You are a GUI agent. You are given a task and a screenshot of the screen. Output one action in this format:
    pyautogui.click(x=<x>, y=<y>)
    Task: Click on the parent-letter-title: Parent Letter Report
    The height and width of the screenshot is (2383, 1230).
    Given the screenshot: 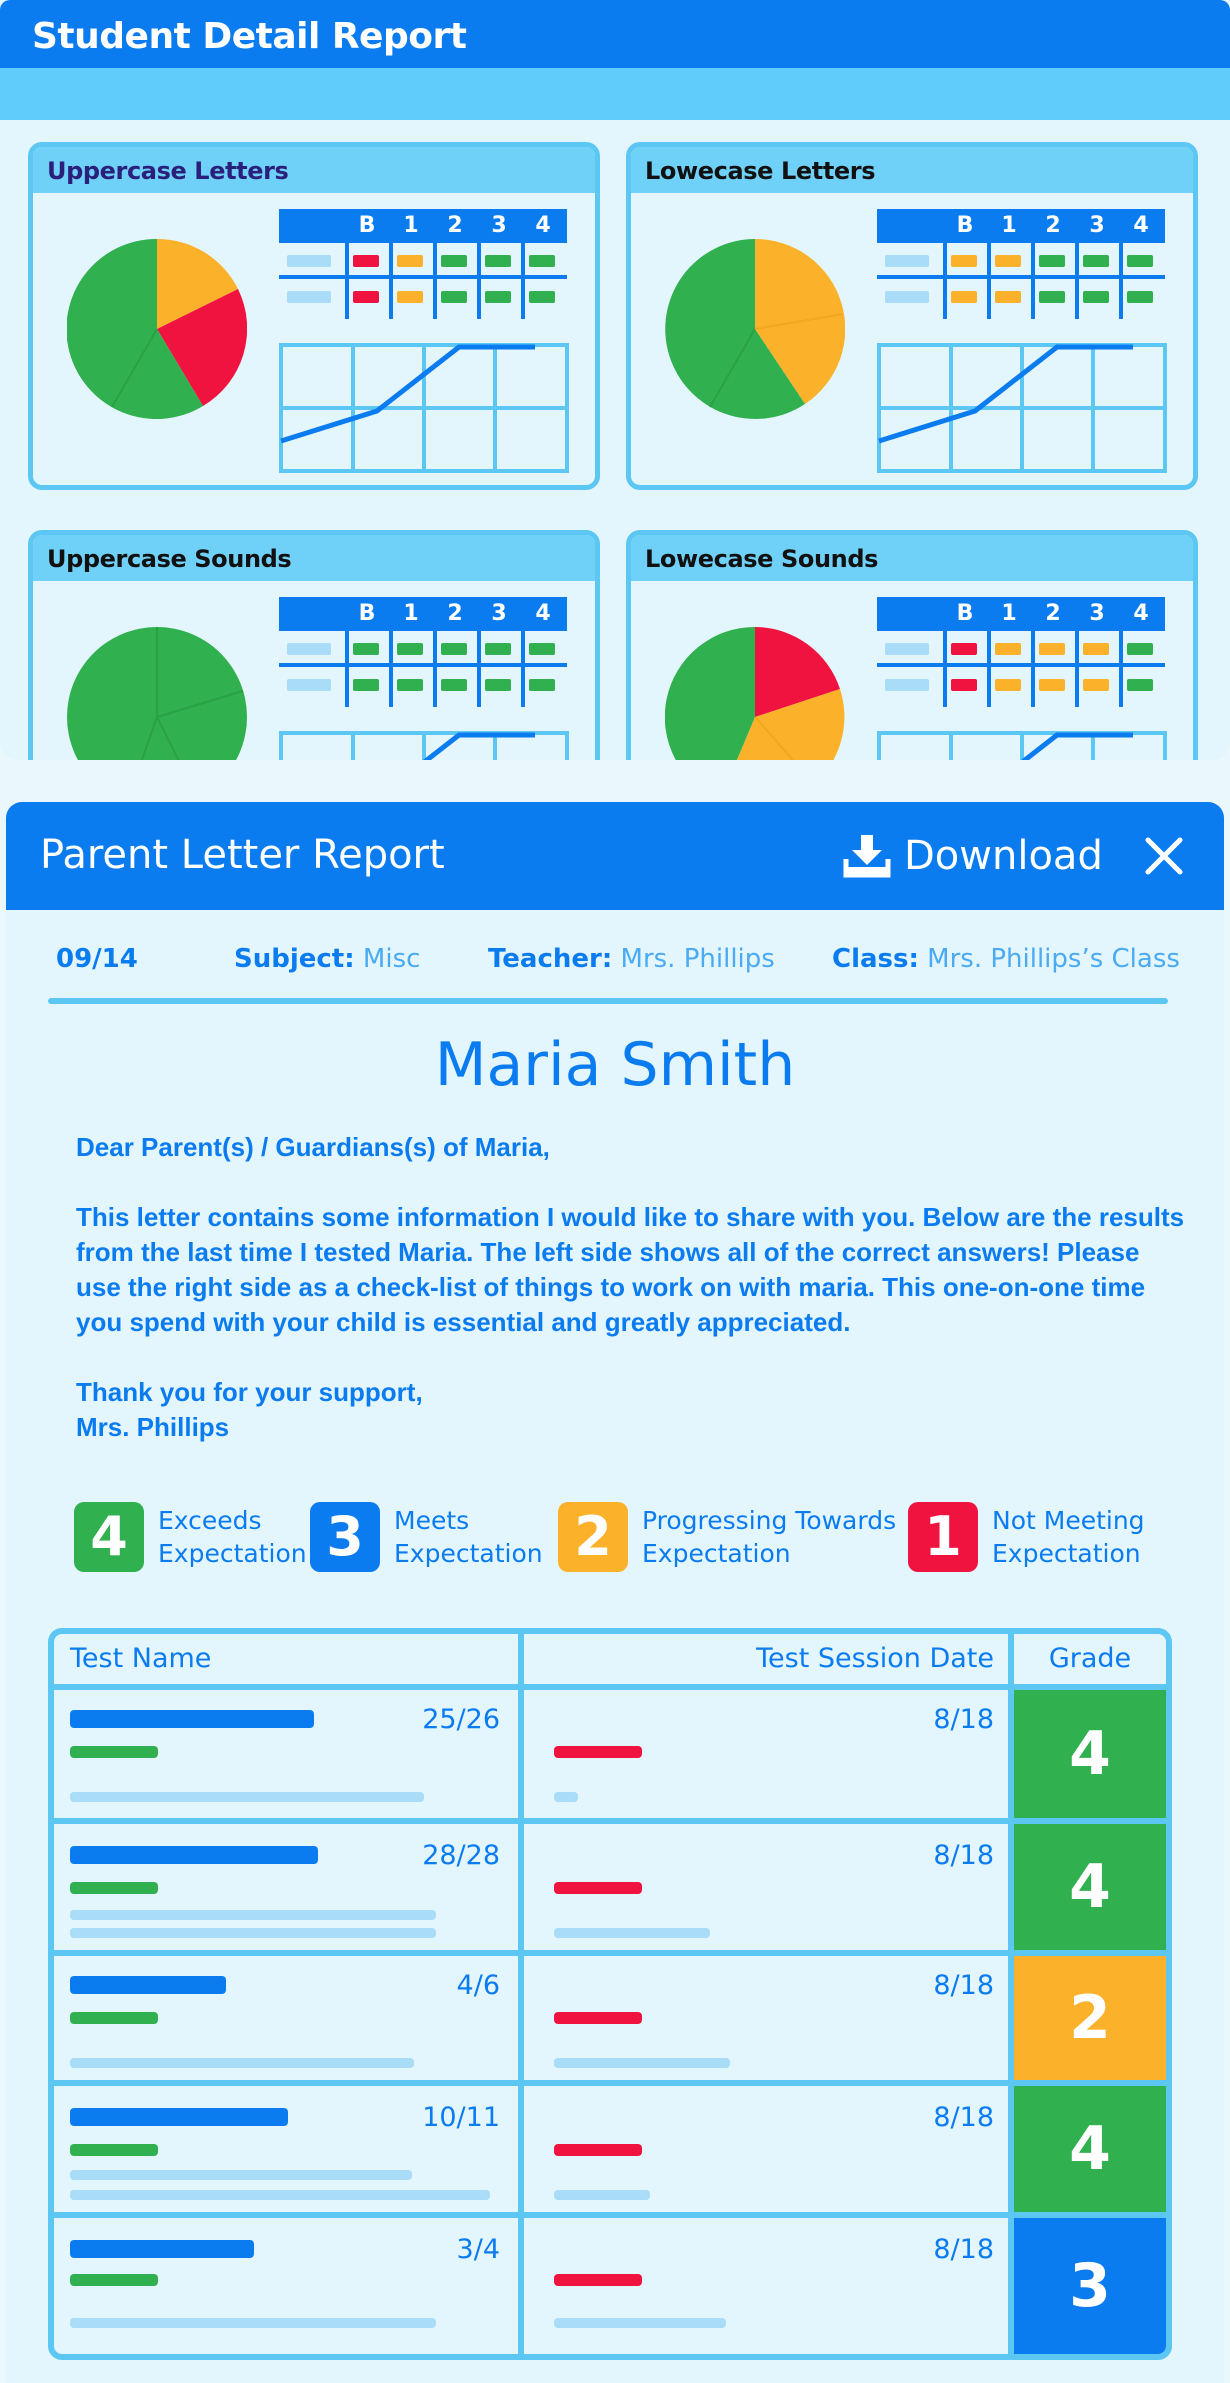 What is the action you would take?
    pyautogui.click(x=242, y=855)
    